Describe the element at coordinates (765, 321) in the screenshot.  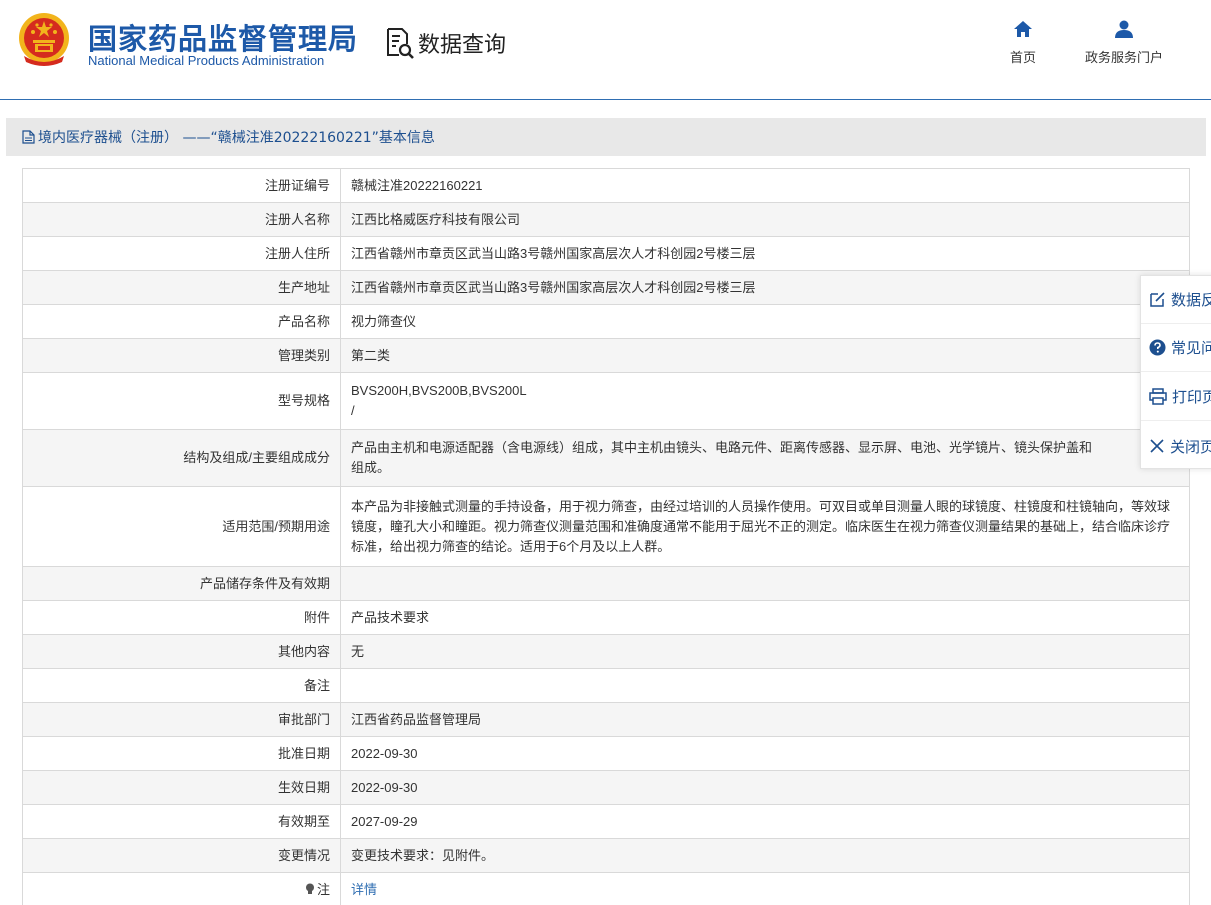
I see `field-value: 视力筛查仪` at that location.